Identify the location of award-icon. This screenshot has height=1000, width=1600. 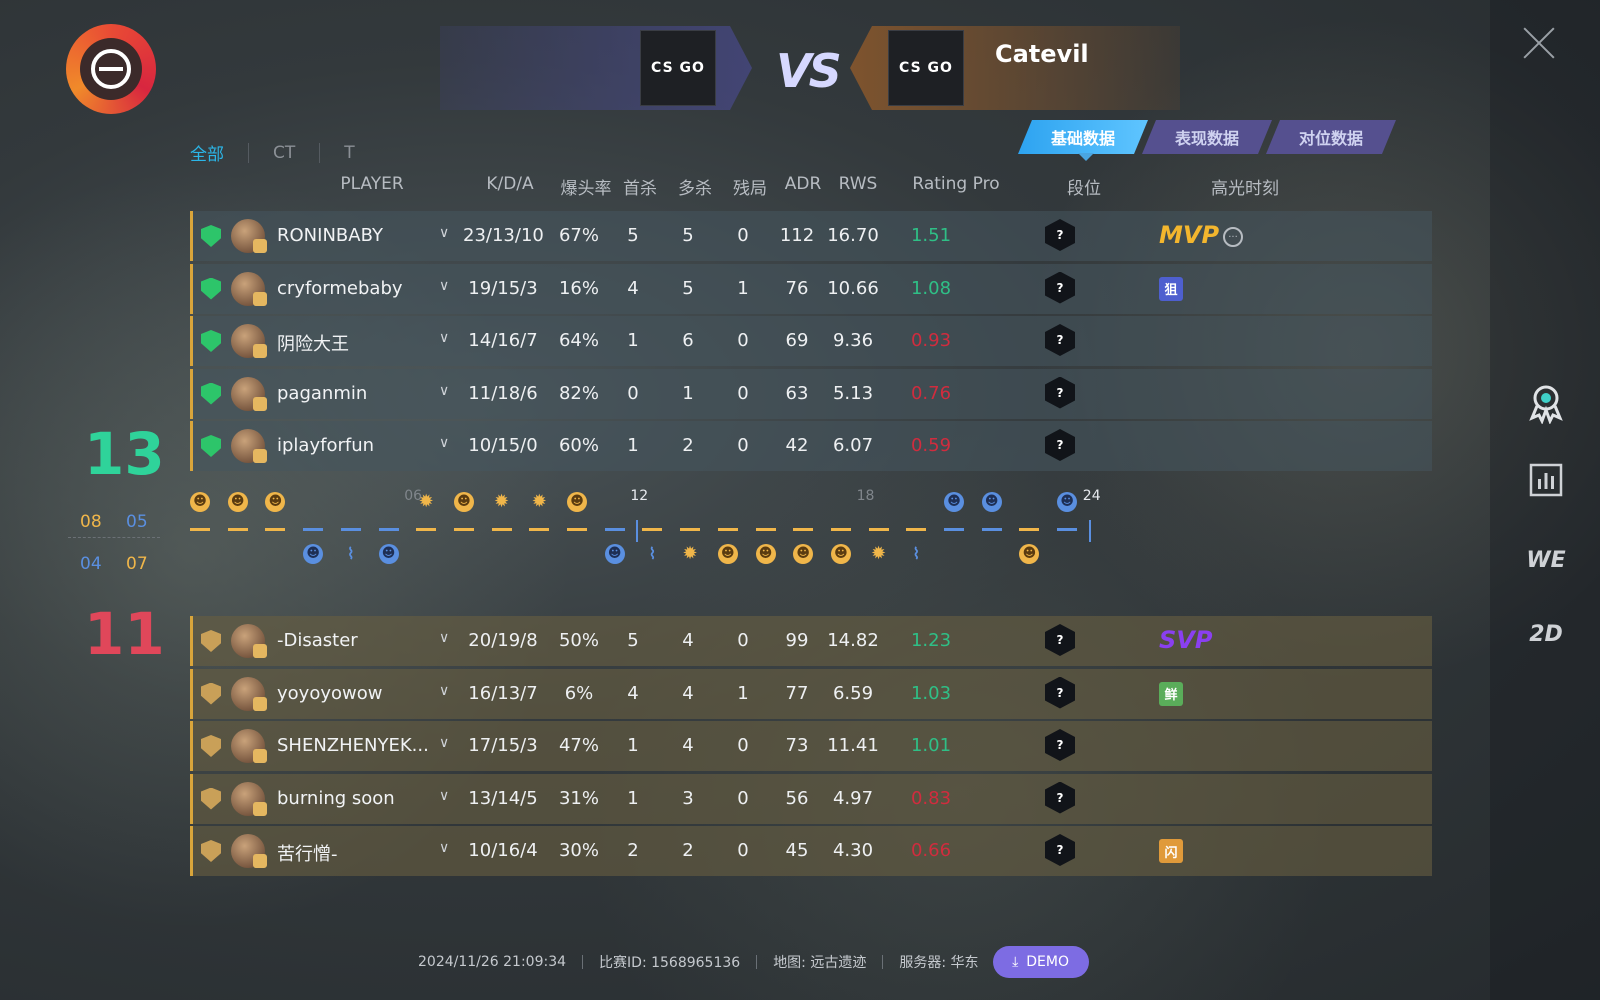
(1546, 404).